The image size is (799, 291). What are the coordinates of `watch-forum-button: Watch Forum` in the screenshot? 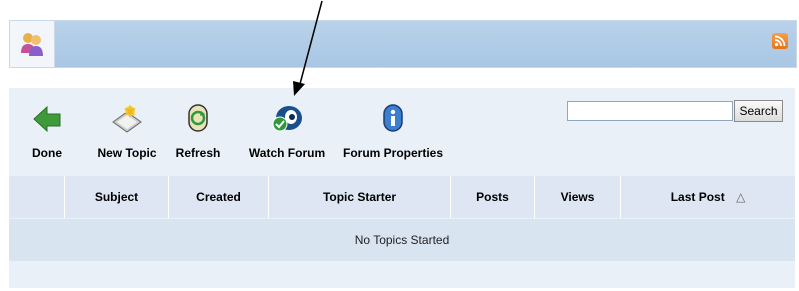 It's located at (287, 130).